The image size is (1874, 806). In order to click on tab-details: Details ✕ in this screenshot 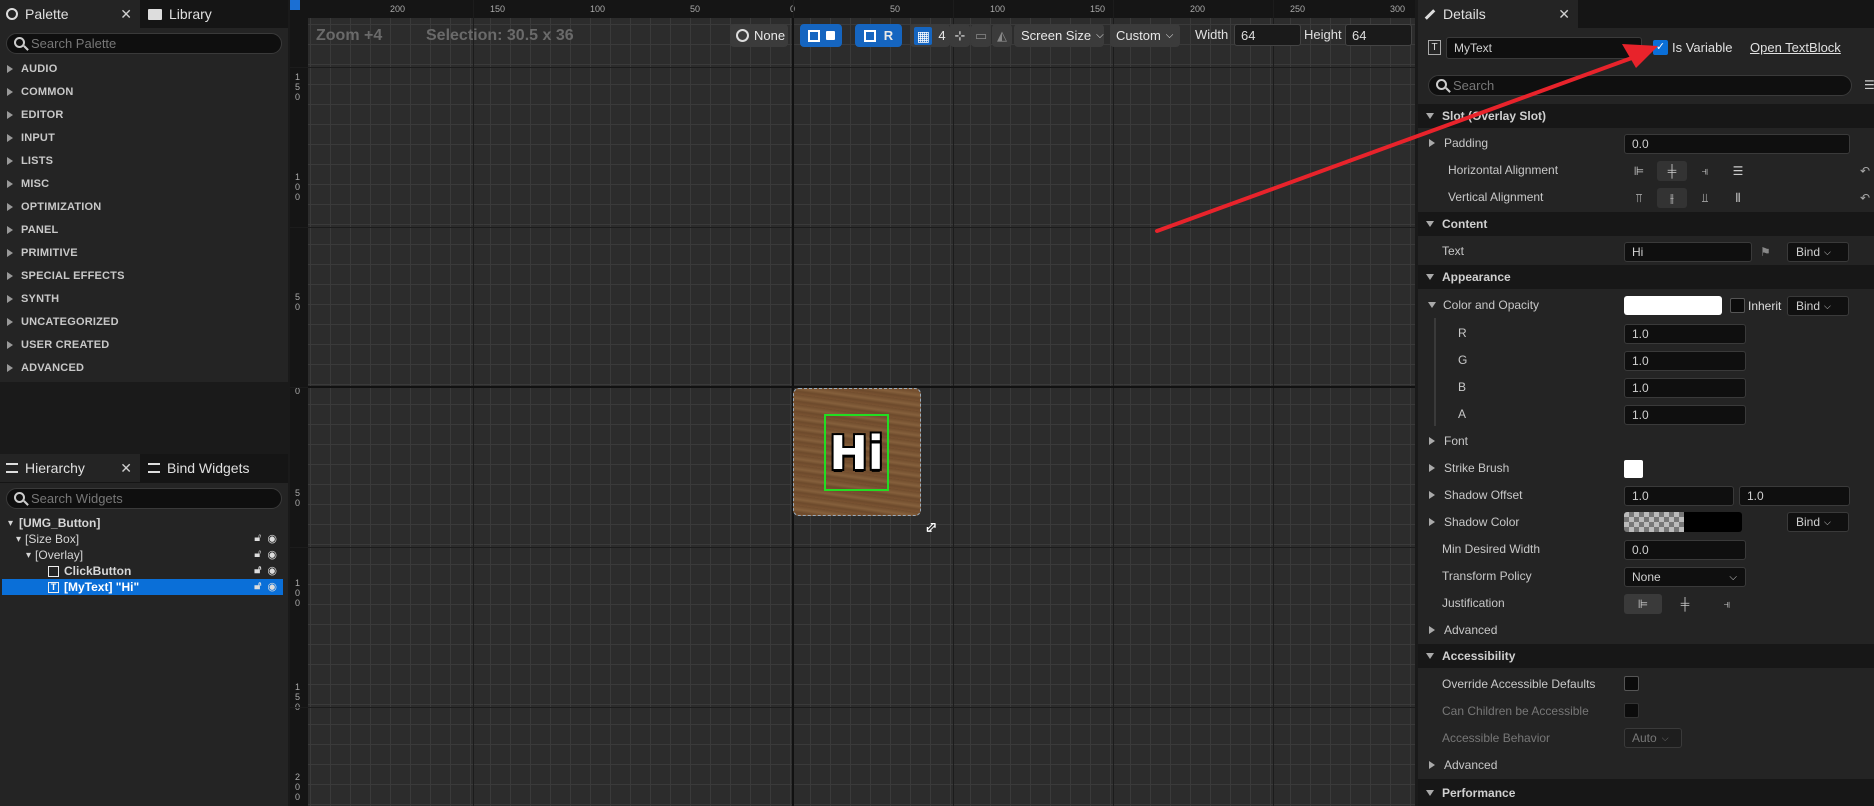, I will do `click(1498, 14)`.